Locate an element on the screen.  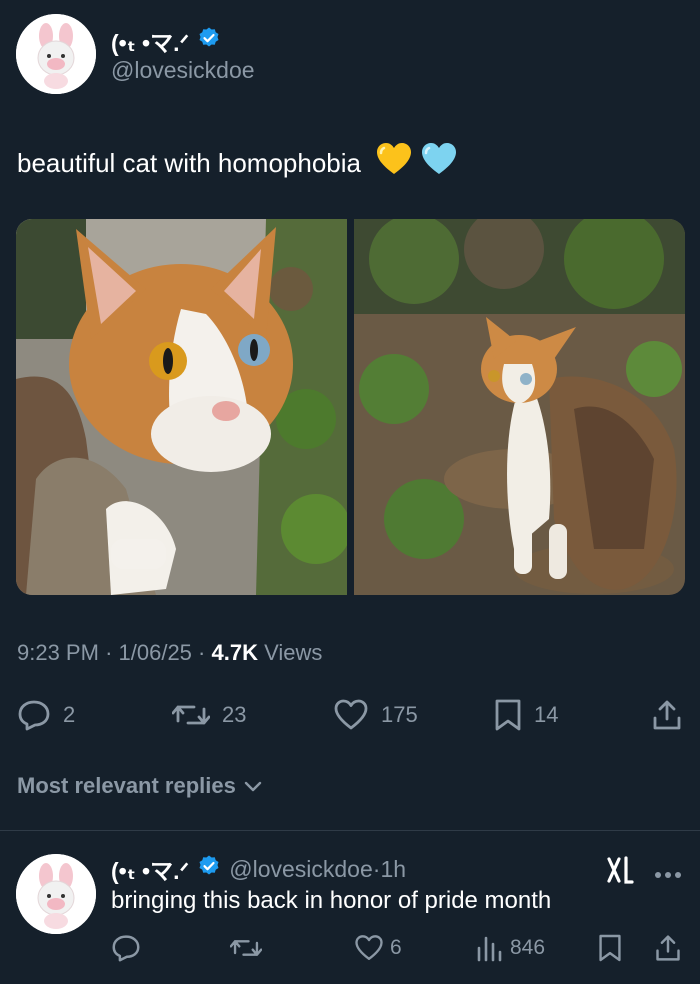
tweet-date: 1/06/25 is located at coordinates (155, 652).